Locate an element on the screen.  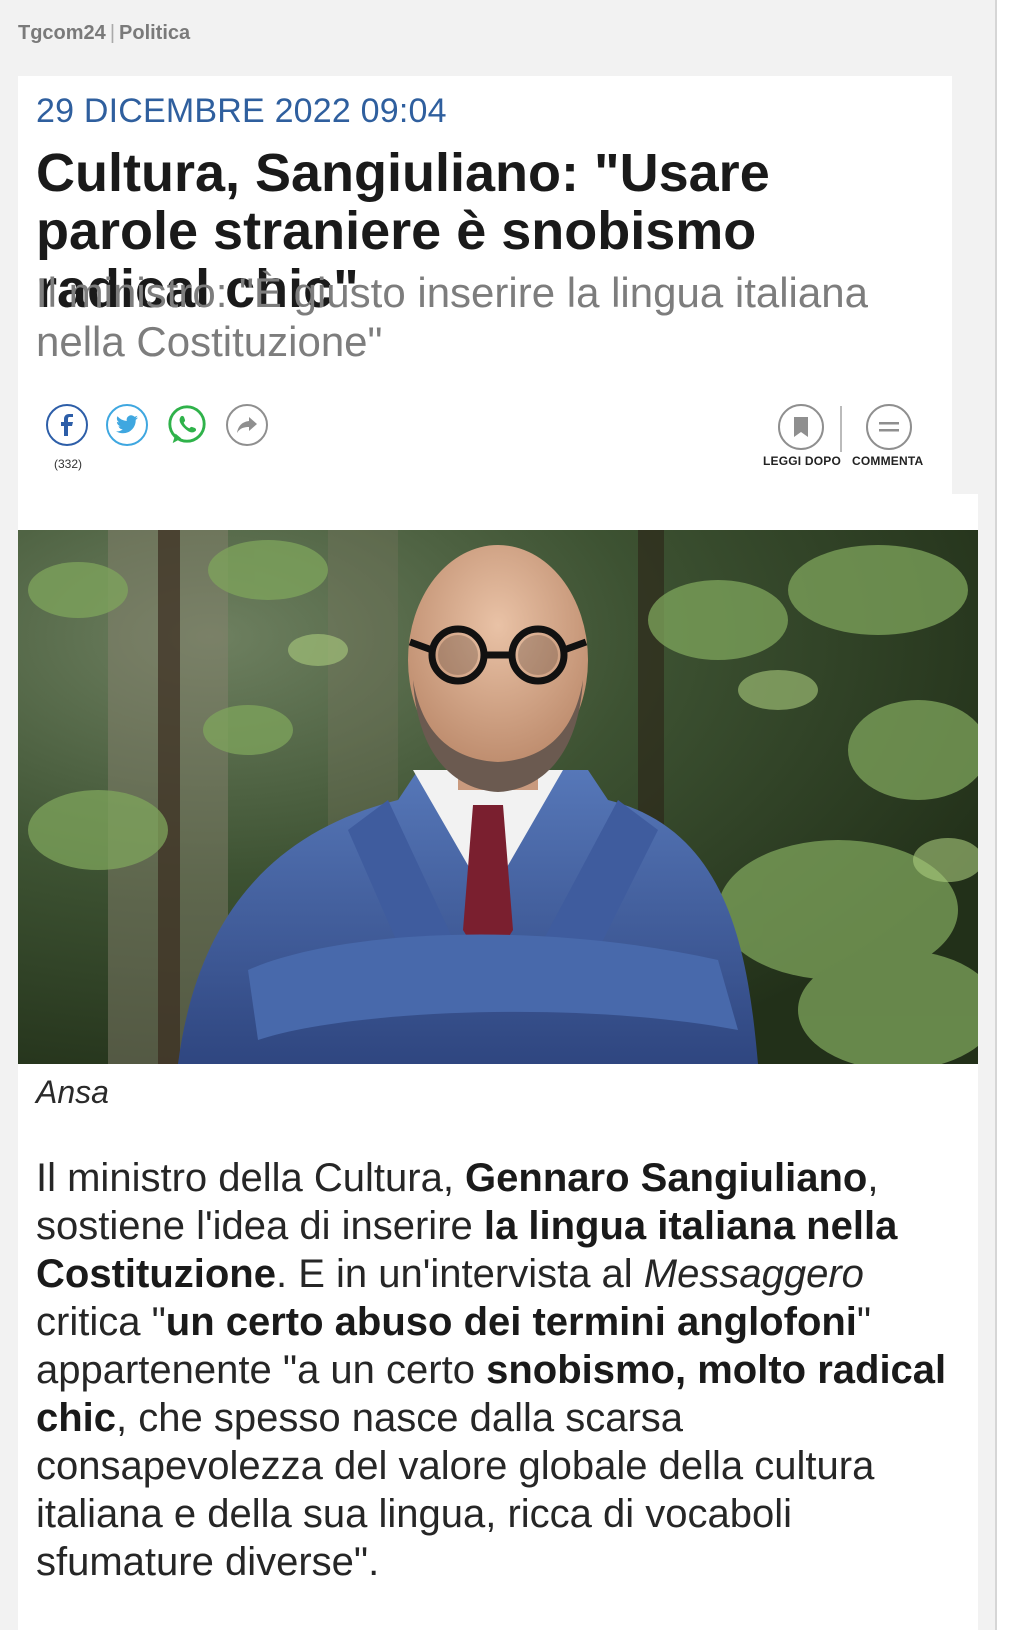
whatsapp-share-button is located at coordinates (187, 425).